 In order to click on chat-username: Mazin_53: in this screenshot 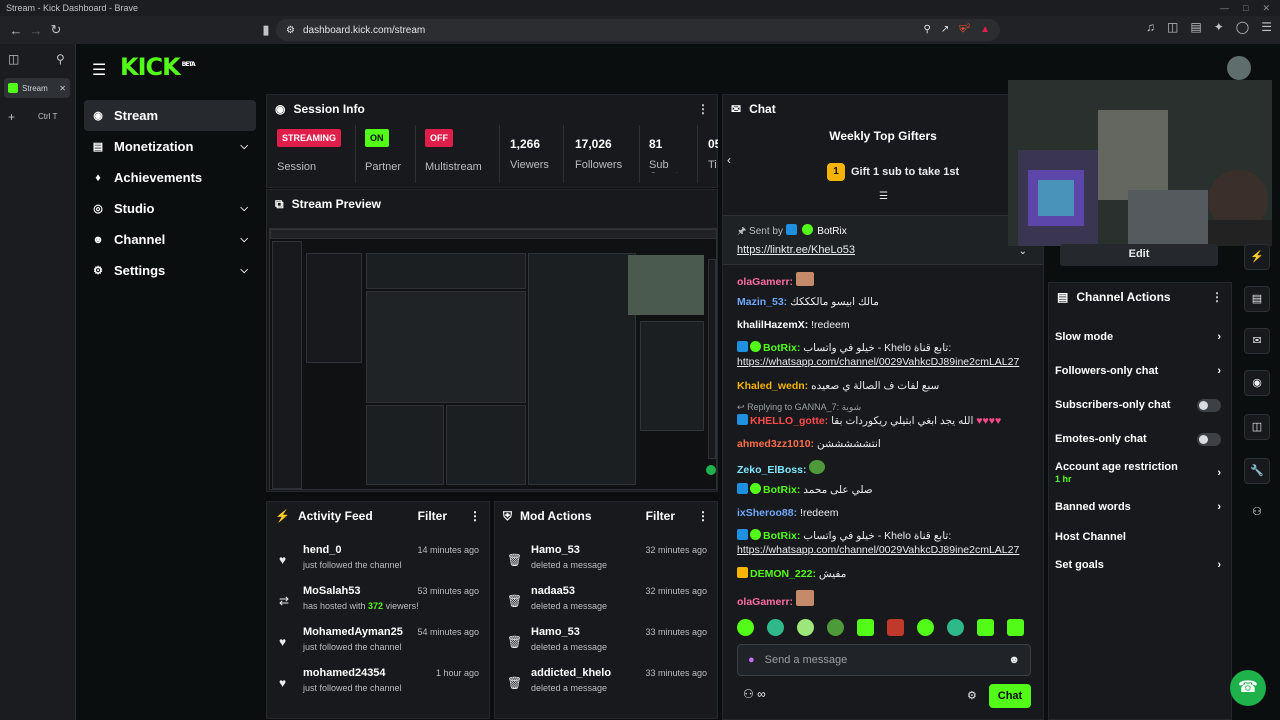, I will do `click(762, 302)`.